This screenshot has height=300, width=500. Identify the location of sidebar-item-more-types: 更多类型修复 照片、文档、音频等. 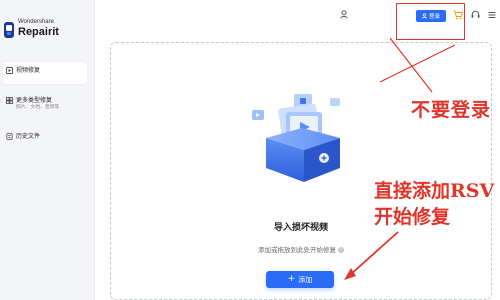
(45, 105).